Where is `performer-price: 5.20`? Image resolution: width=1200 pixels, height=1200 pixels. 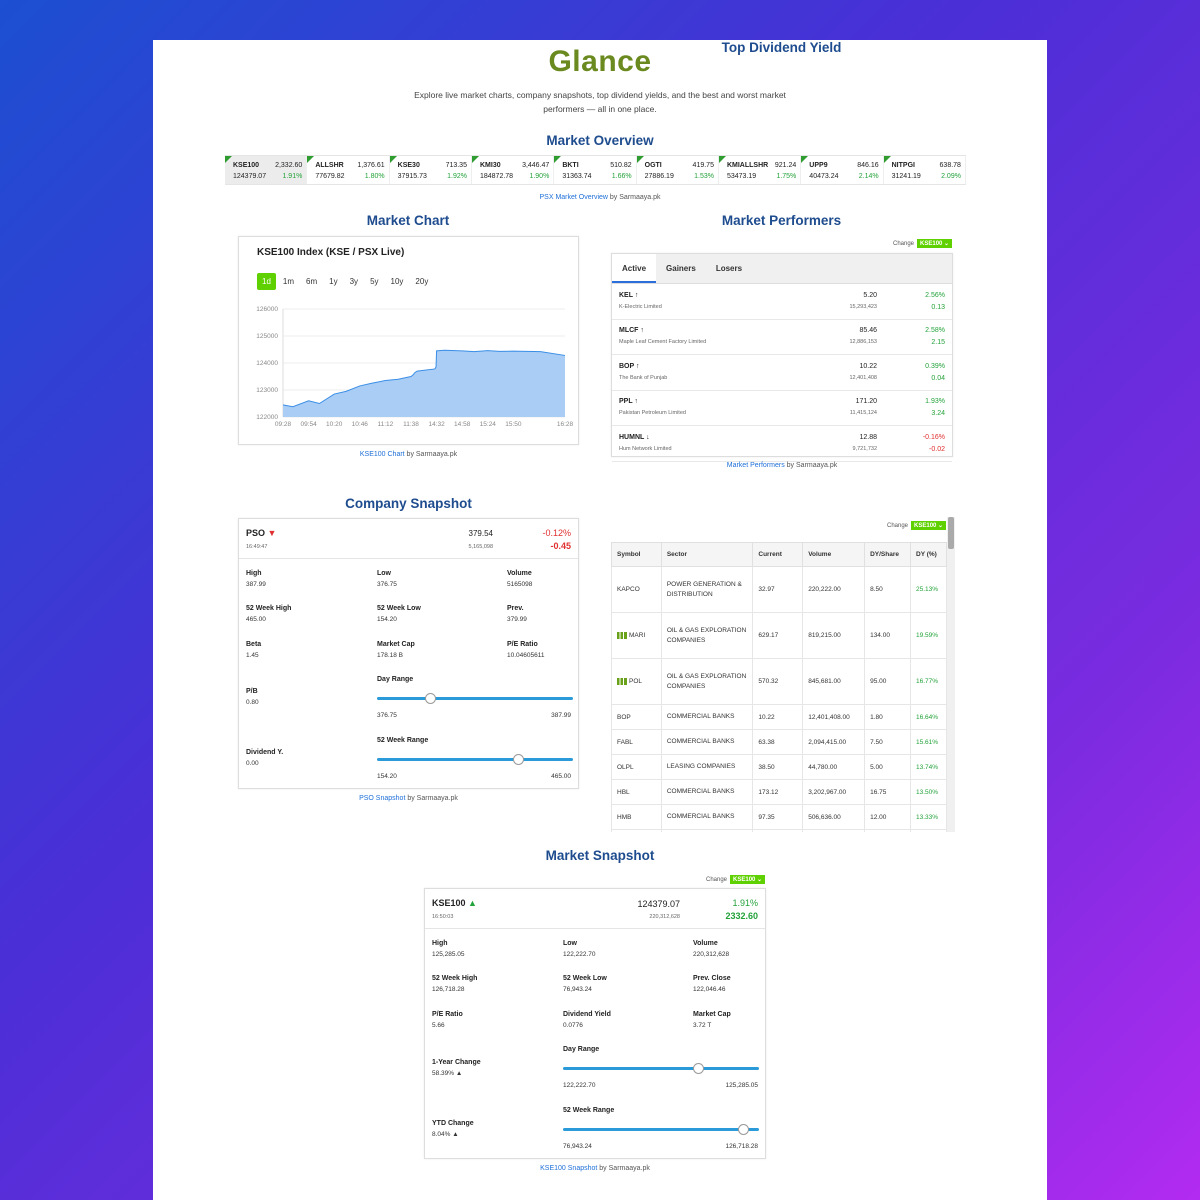 performer-price: 5.20 is located at coordinates (870, 295).